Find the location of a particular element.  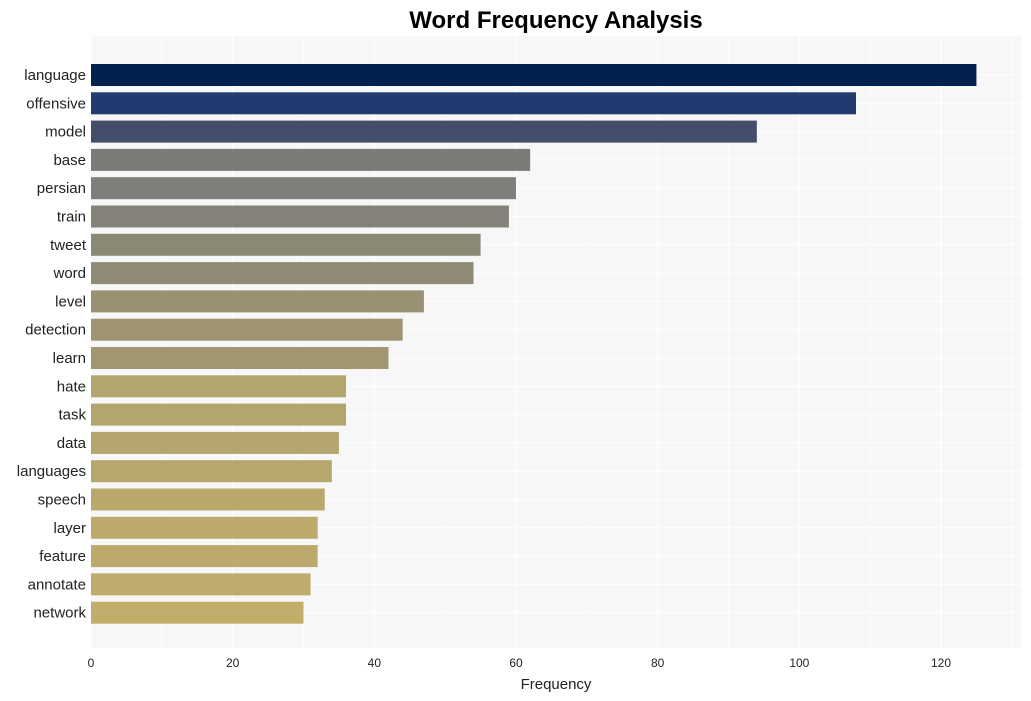

y-tick-label: word is located at coordinates (69, 273).